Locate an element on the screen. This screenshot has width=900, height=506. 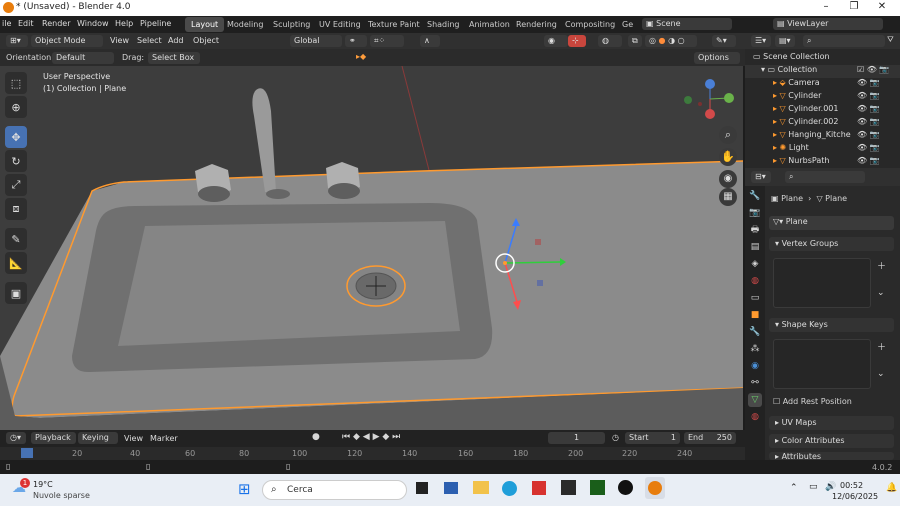
playhead is located at coordinates (27, 453).